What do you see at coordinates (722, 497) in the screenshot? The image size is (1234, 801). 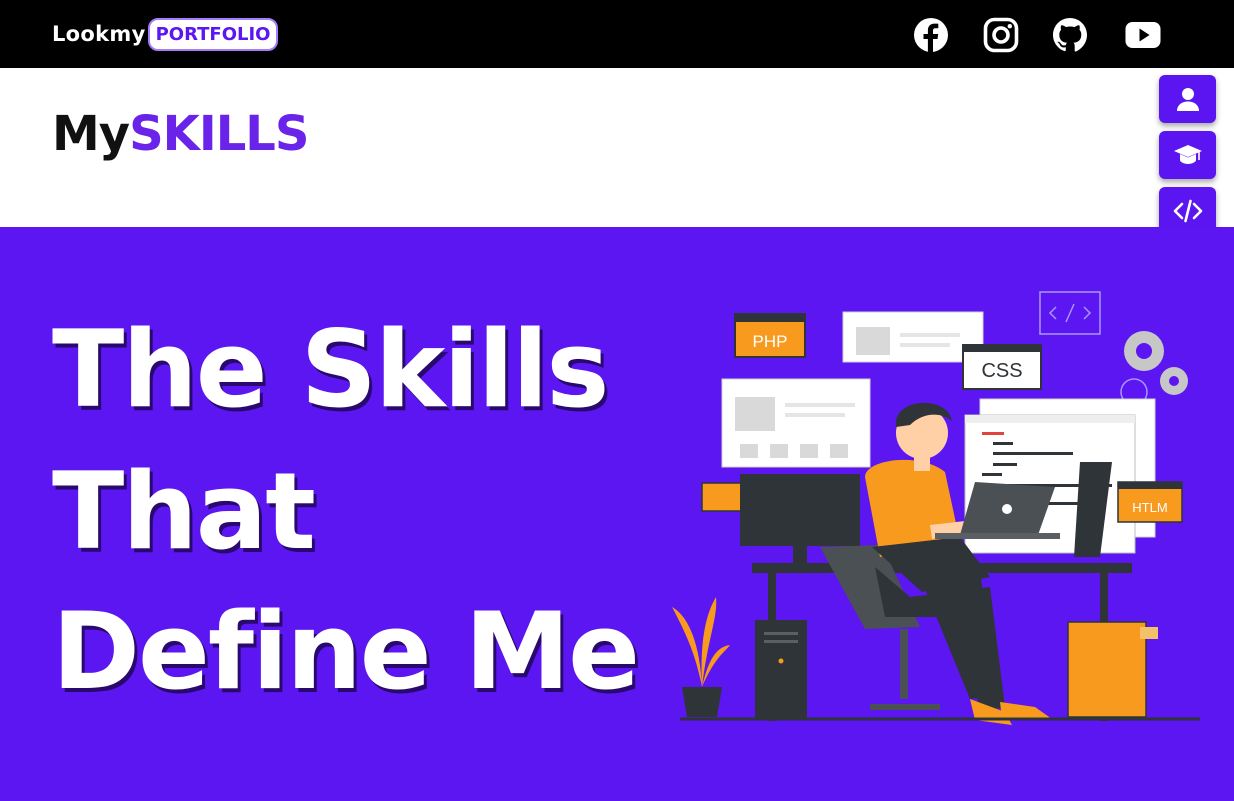 I see `orange-window-left` at bounding box center [722, 497].